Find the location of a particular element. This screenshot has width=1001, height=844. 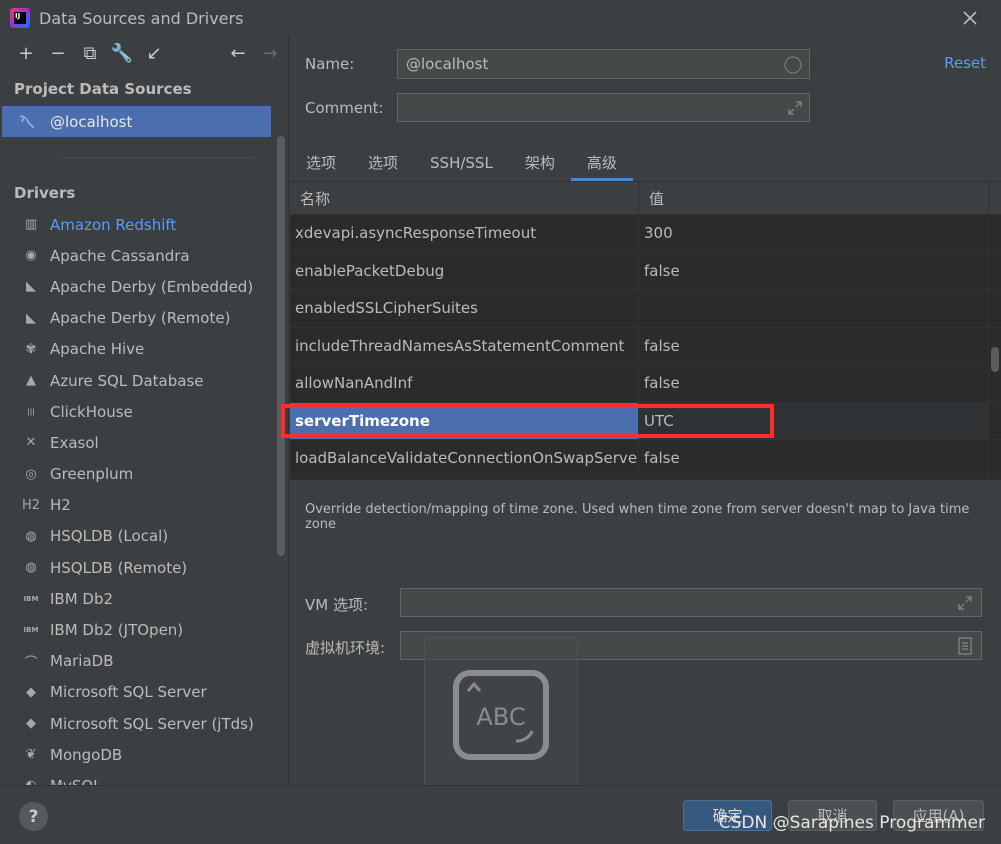

property-value-cell: 300 is located at coordinates (814, 233).